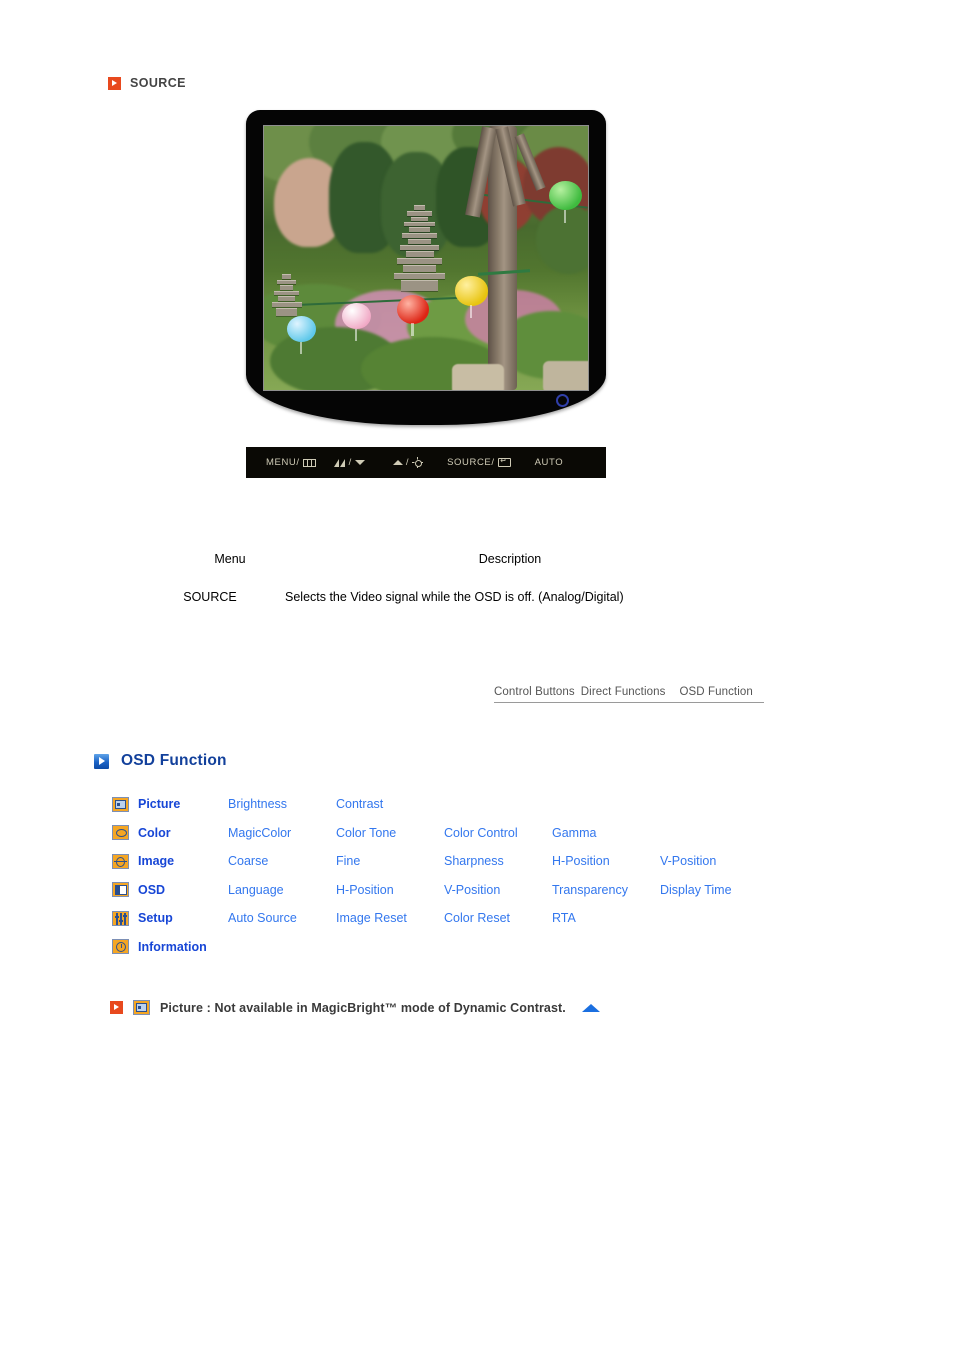  I want to click on osd-menu-item: Color Control, so click(498, 833).